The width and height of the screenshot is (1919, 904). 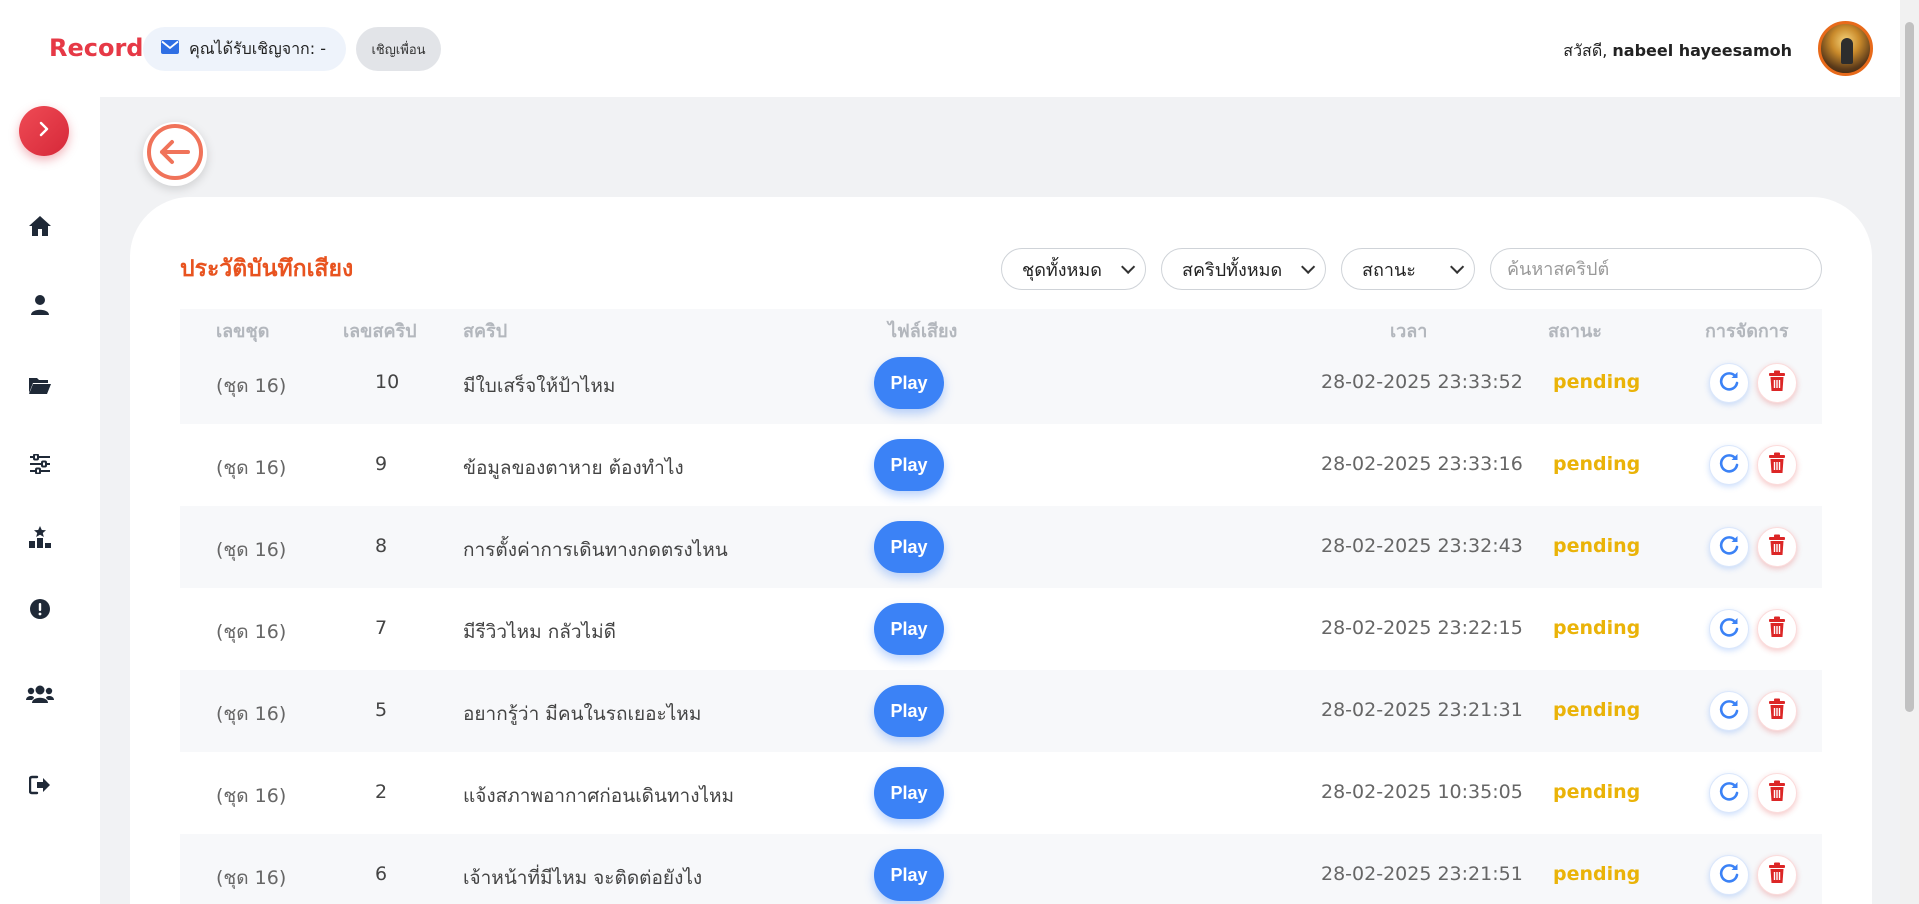 I want to click on script-filter-select: สคริปทั้งหมด, so click(x=1243, y=269).